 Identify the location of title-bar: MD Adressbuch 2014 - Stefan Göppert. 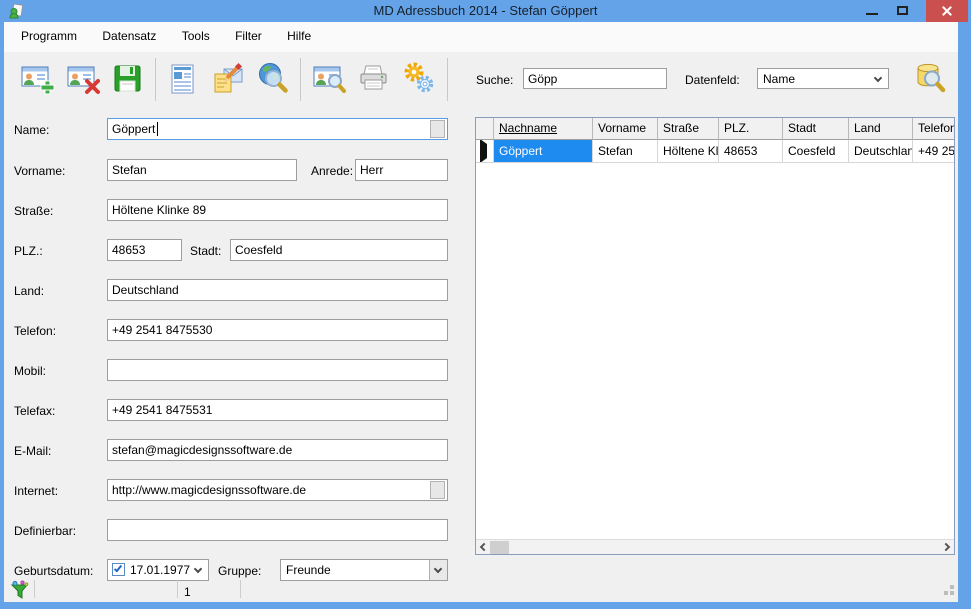
(485, 11).